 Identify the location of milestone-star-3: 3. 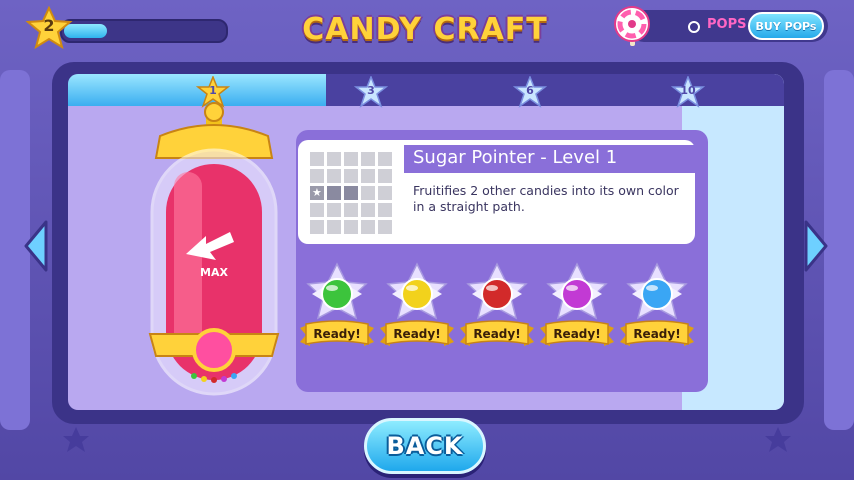
(371, 91).